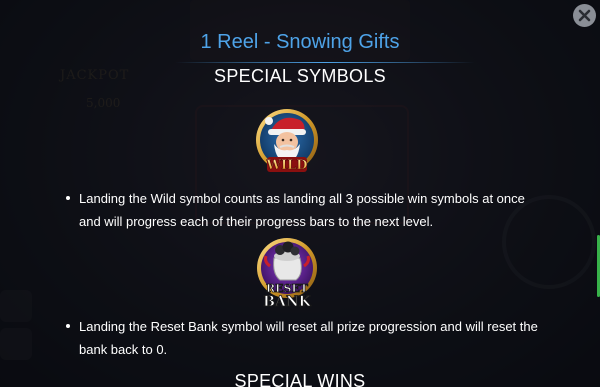 This screenshot has width=600, height=387. I want to click on close-icon, so click(584, 15).